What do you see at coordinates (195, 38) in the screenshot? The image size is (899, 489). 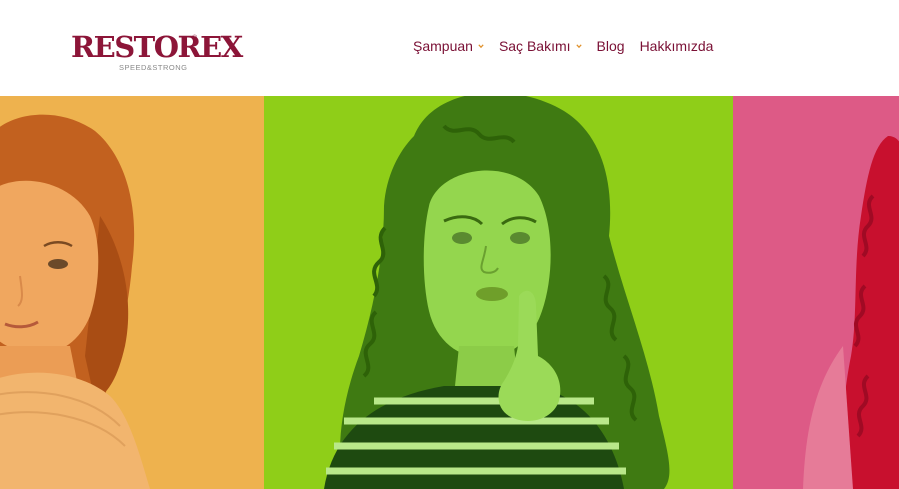 I see `registered-mark: ®` at bounding box center [195, 38].